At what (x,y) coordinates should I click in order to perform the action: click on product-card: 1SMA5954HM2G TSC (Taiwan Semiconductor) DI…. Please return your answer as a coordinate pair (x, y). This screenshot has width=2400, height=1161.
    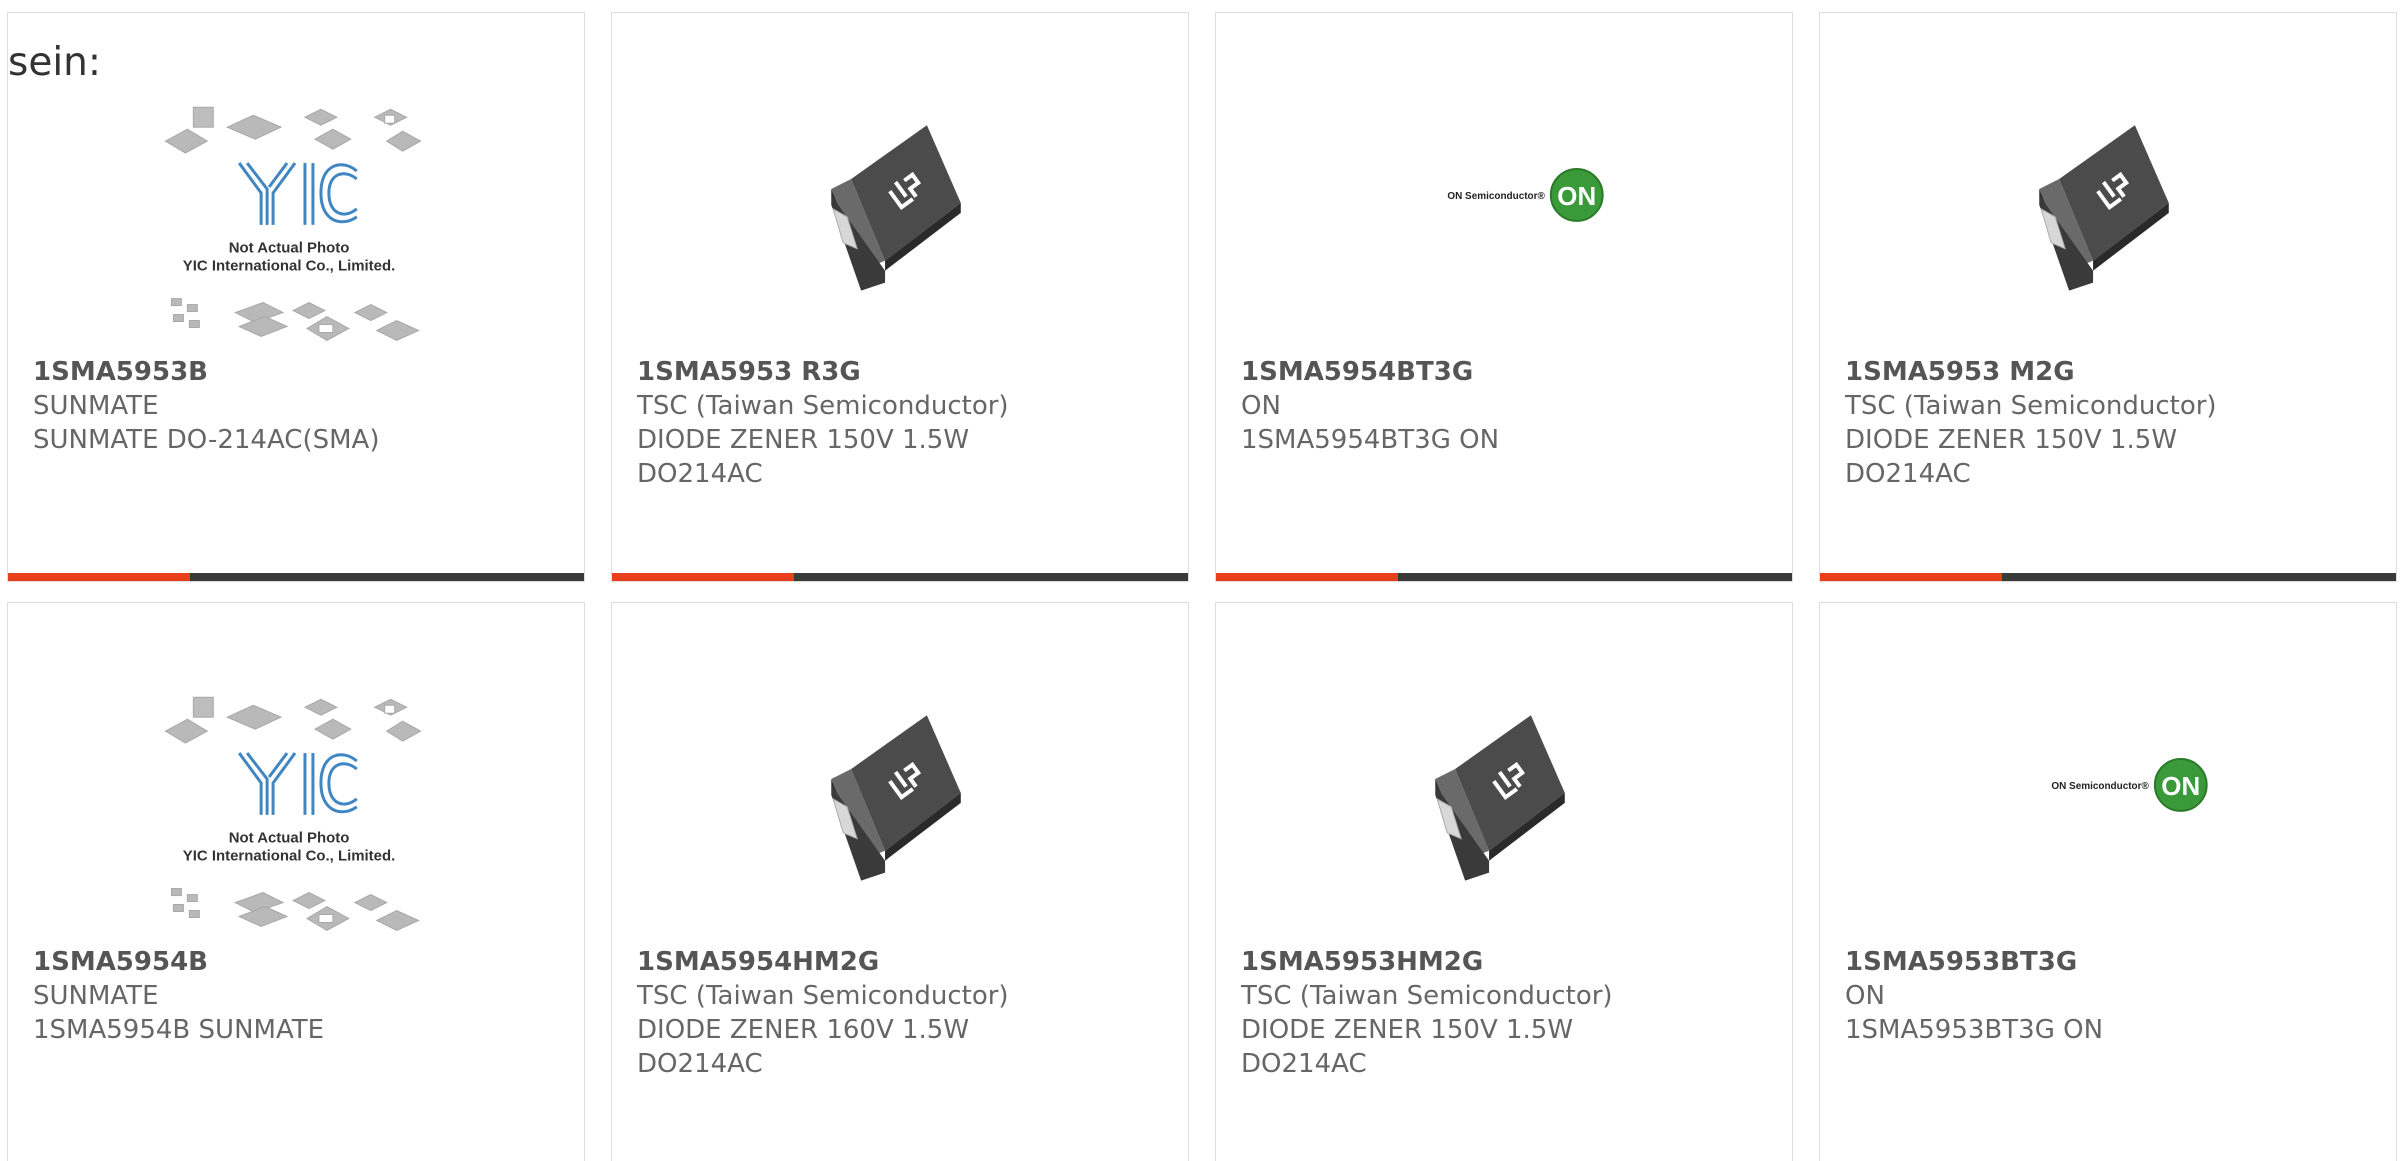
    Looking at the image, I should click on (900, 881).